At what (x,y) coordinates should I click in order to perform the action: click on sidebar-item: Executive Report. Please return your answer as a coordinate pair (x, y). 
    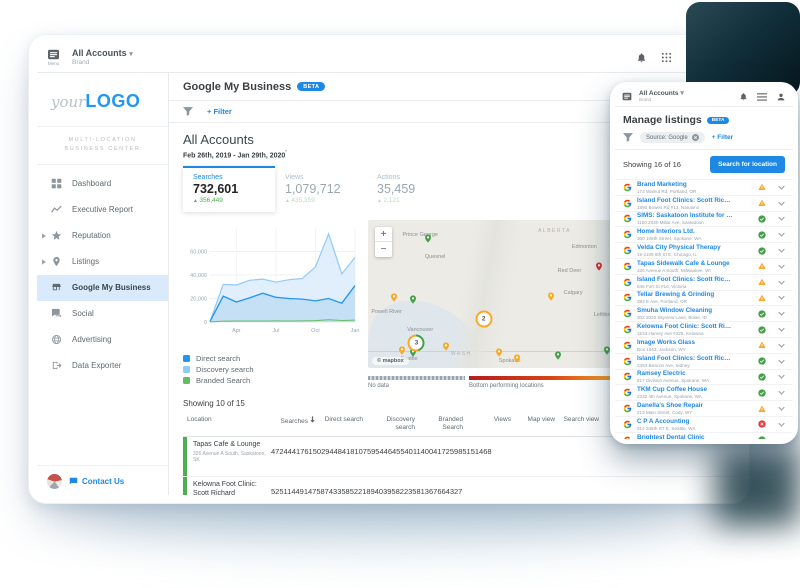
    Looking at the image, I should click on (102, 210).